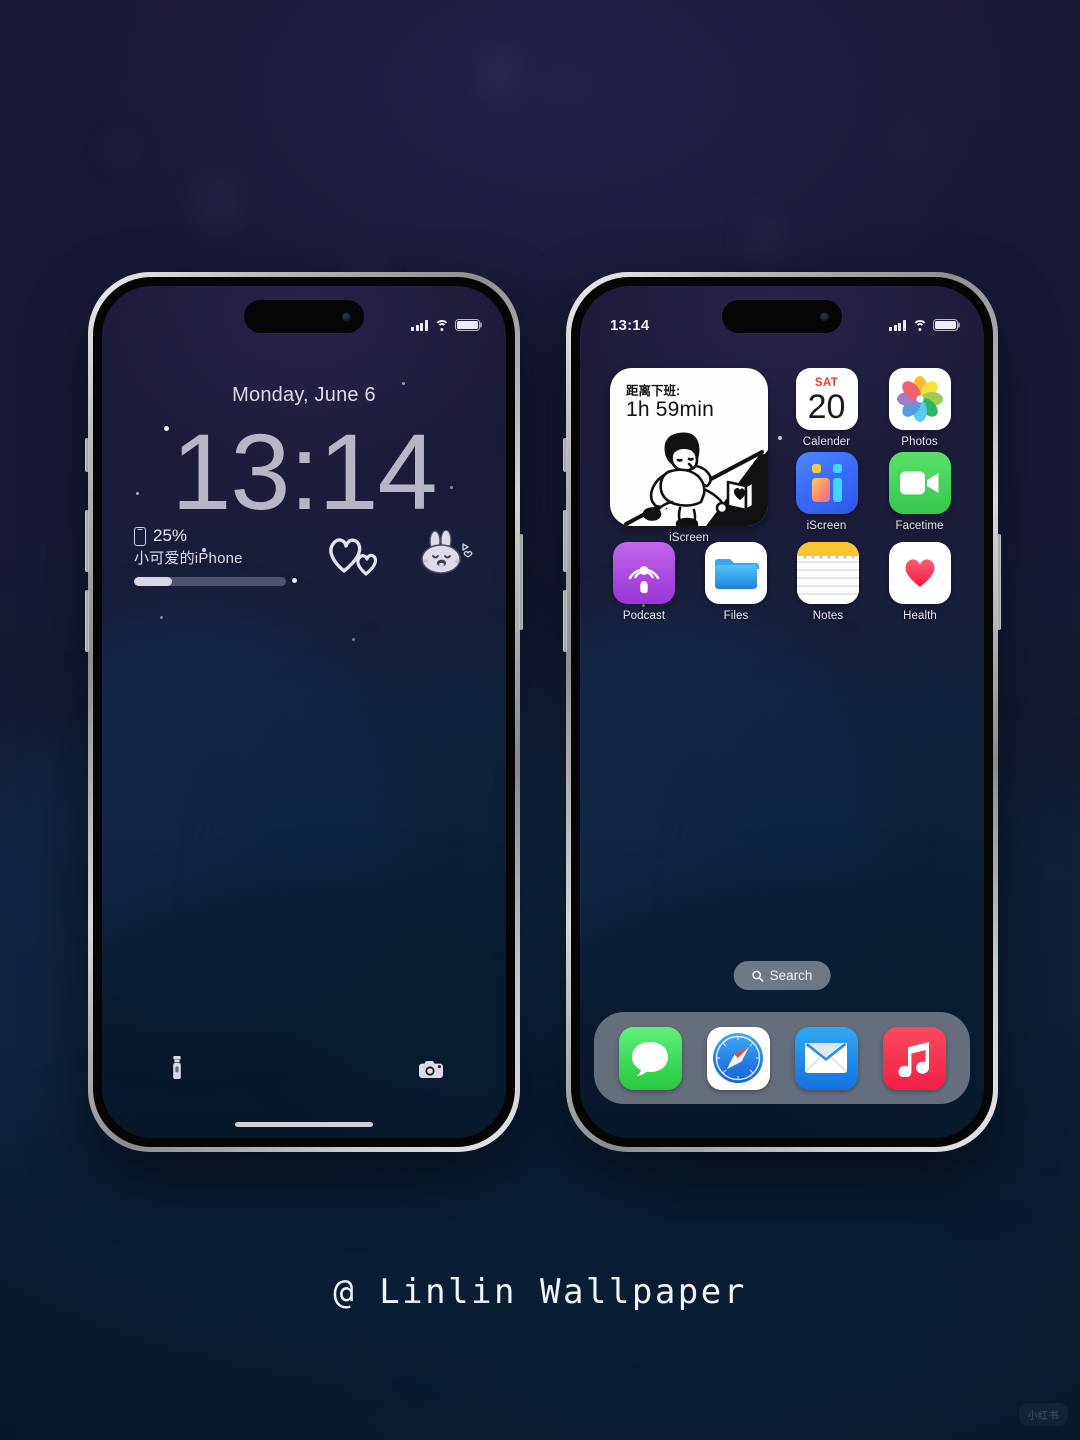  I want to click on dock, so click(782, 1058).